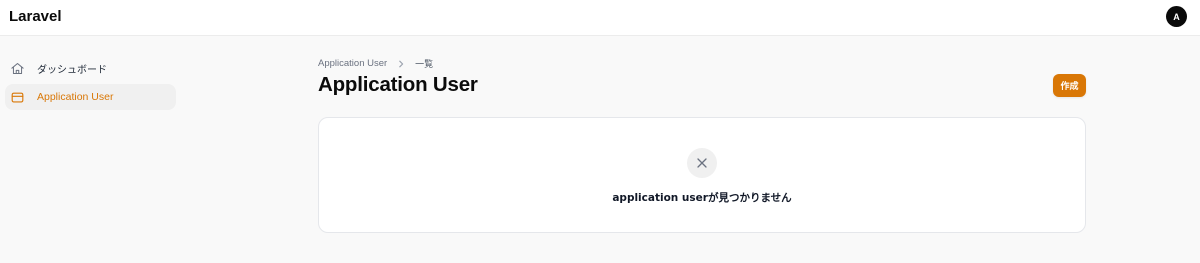 This screenshot has height=263, width=1200. I want to click on brand-logo: Laravel, so click(35, 16).